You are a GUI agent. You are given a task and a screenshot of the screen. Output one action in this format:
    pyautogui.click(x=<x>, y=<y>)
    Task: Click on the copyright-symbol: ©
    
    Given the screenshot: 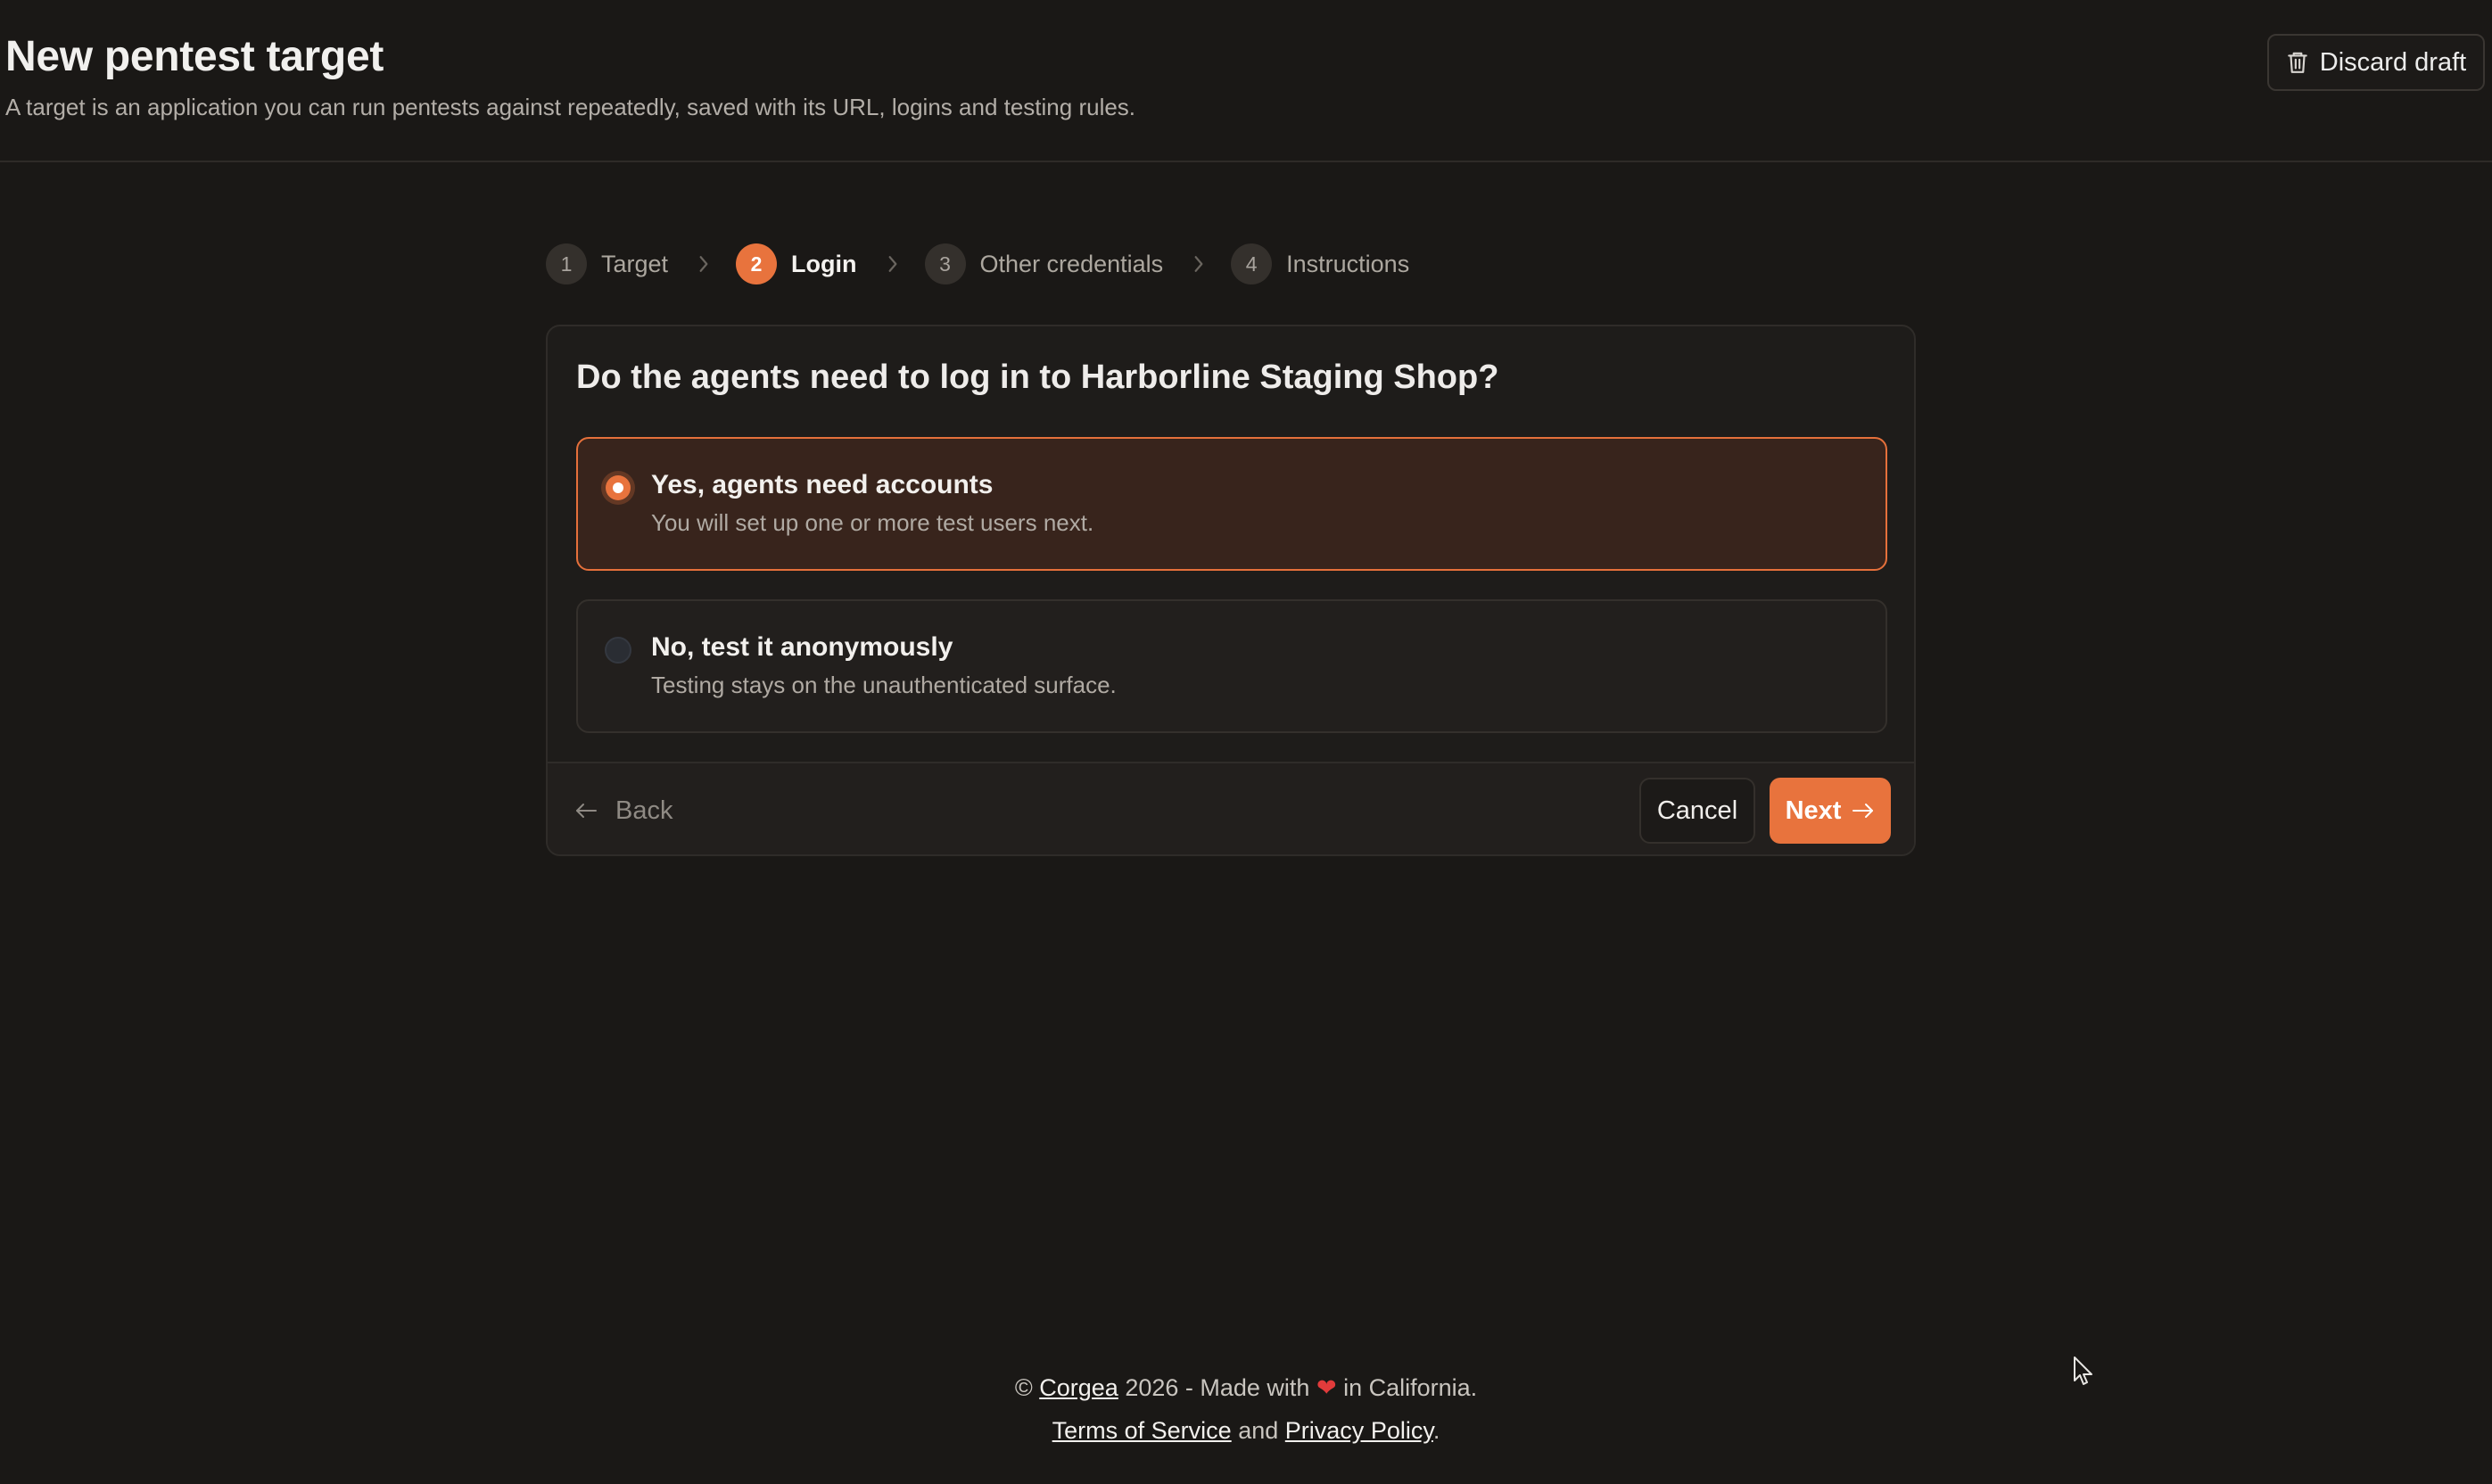 What is the action you would take?
    pyautogui.click(x=1023, y=1387)
    